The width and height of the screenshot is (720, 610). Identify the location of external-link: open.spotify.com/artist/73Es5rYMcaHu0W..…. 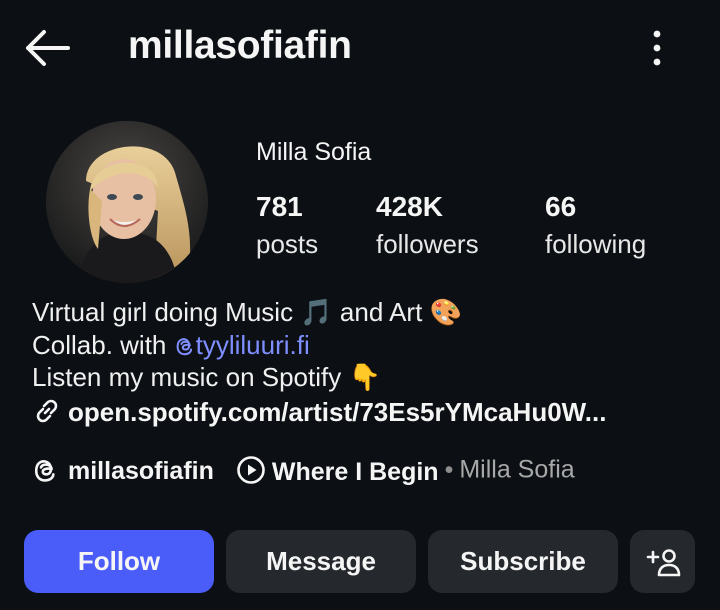
(319, 412).